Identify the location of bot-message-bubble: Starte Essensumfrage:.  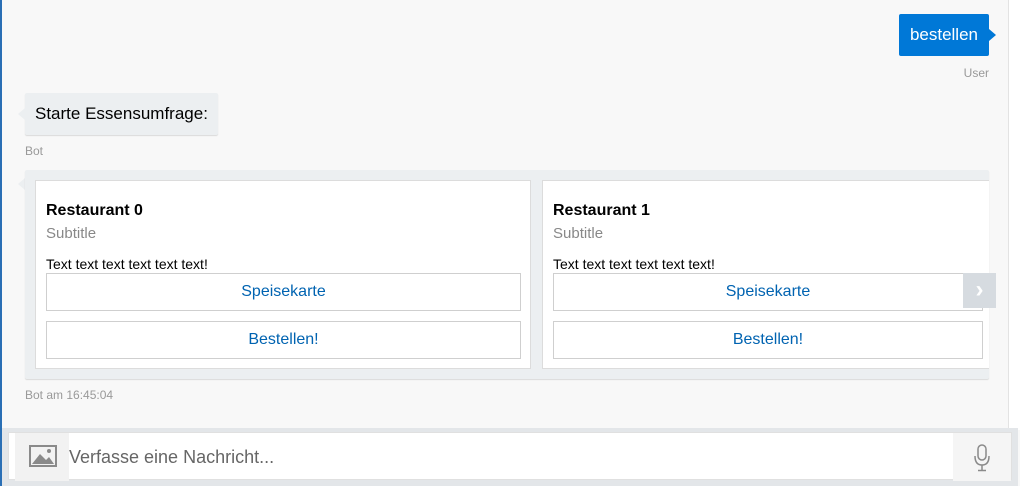
(118, 114).